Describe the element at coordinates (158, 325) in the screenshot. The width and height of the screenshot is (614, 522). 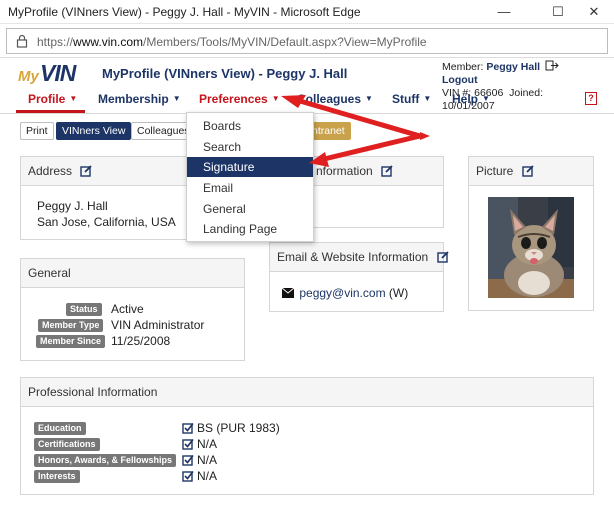
I see `general-value-member-type: VIN Administrator` at that location.